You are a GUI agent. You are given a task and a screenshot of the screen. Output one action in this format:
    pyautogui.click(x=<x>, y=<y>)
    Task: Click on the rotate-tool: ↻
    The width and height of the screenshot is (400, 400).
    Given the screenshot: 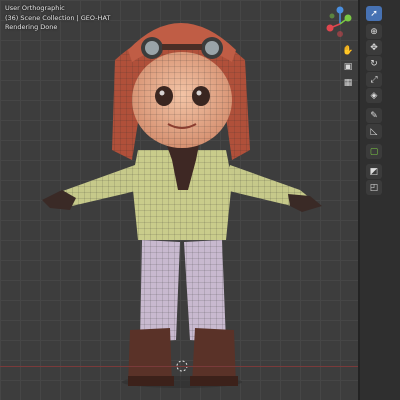 What is the action you would take?
    pyautogui.click(x=374, y=63)
    